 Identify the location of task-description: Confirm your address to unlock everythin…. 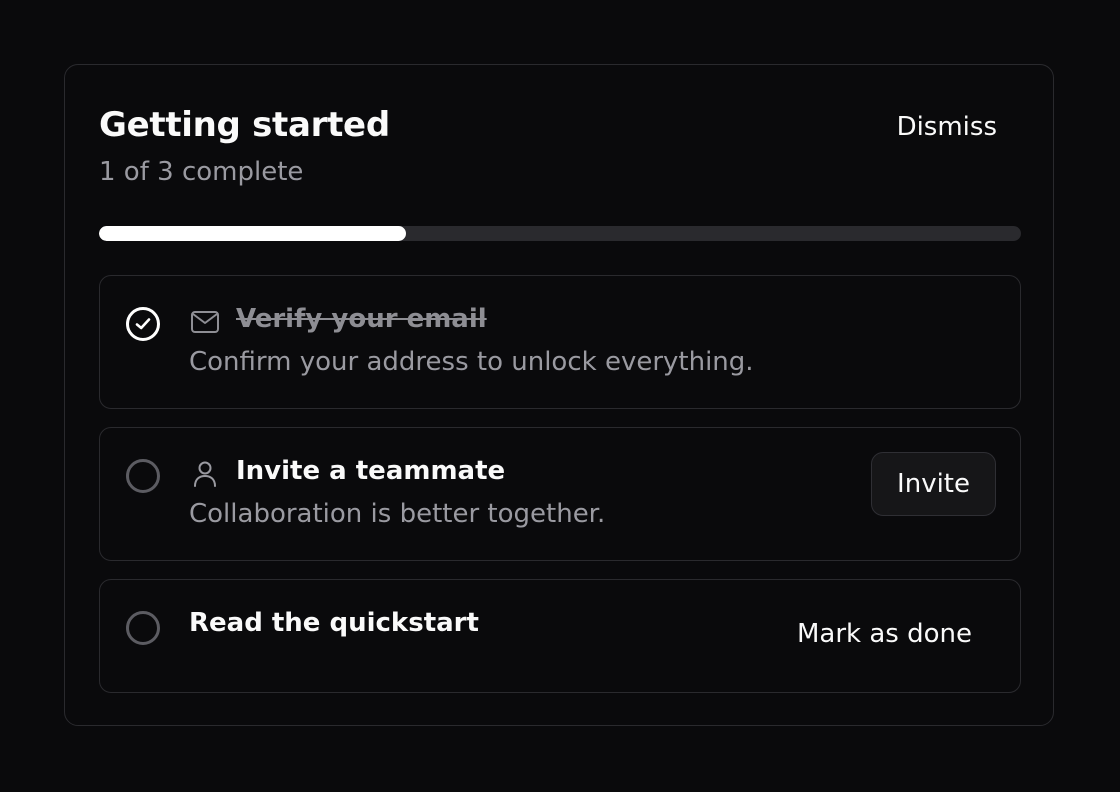
(471, 362).